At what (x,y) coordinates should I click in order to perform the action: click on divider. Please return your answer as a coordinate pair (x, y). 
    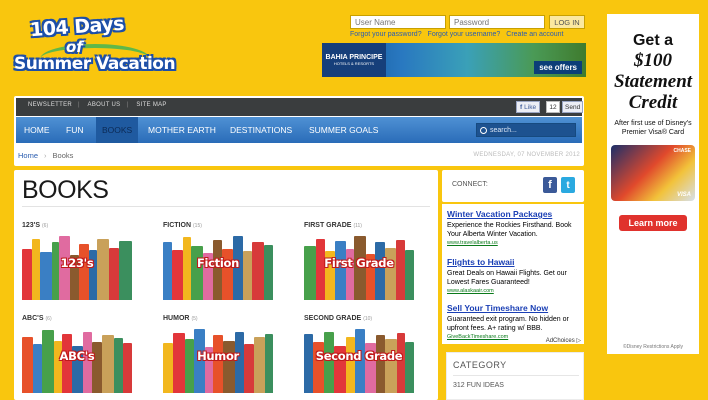
    Looking at the image, I should click on (516, 375).